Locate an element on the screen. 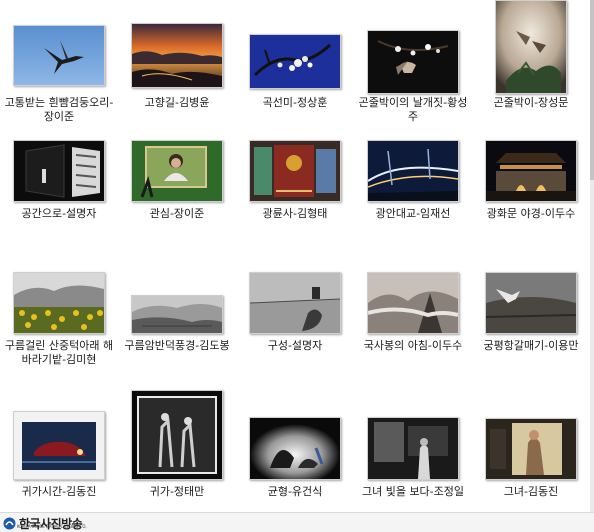 The height and width of the screenshot is (532, 594). item-label: 구름암반덕풍경-김도봉 is located at coordinates (177, 346).